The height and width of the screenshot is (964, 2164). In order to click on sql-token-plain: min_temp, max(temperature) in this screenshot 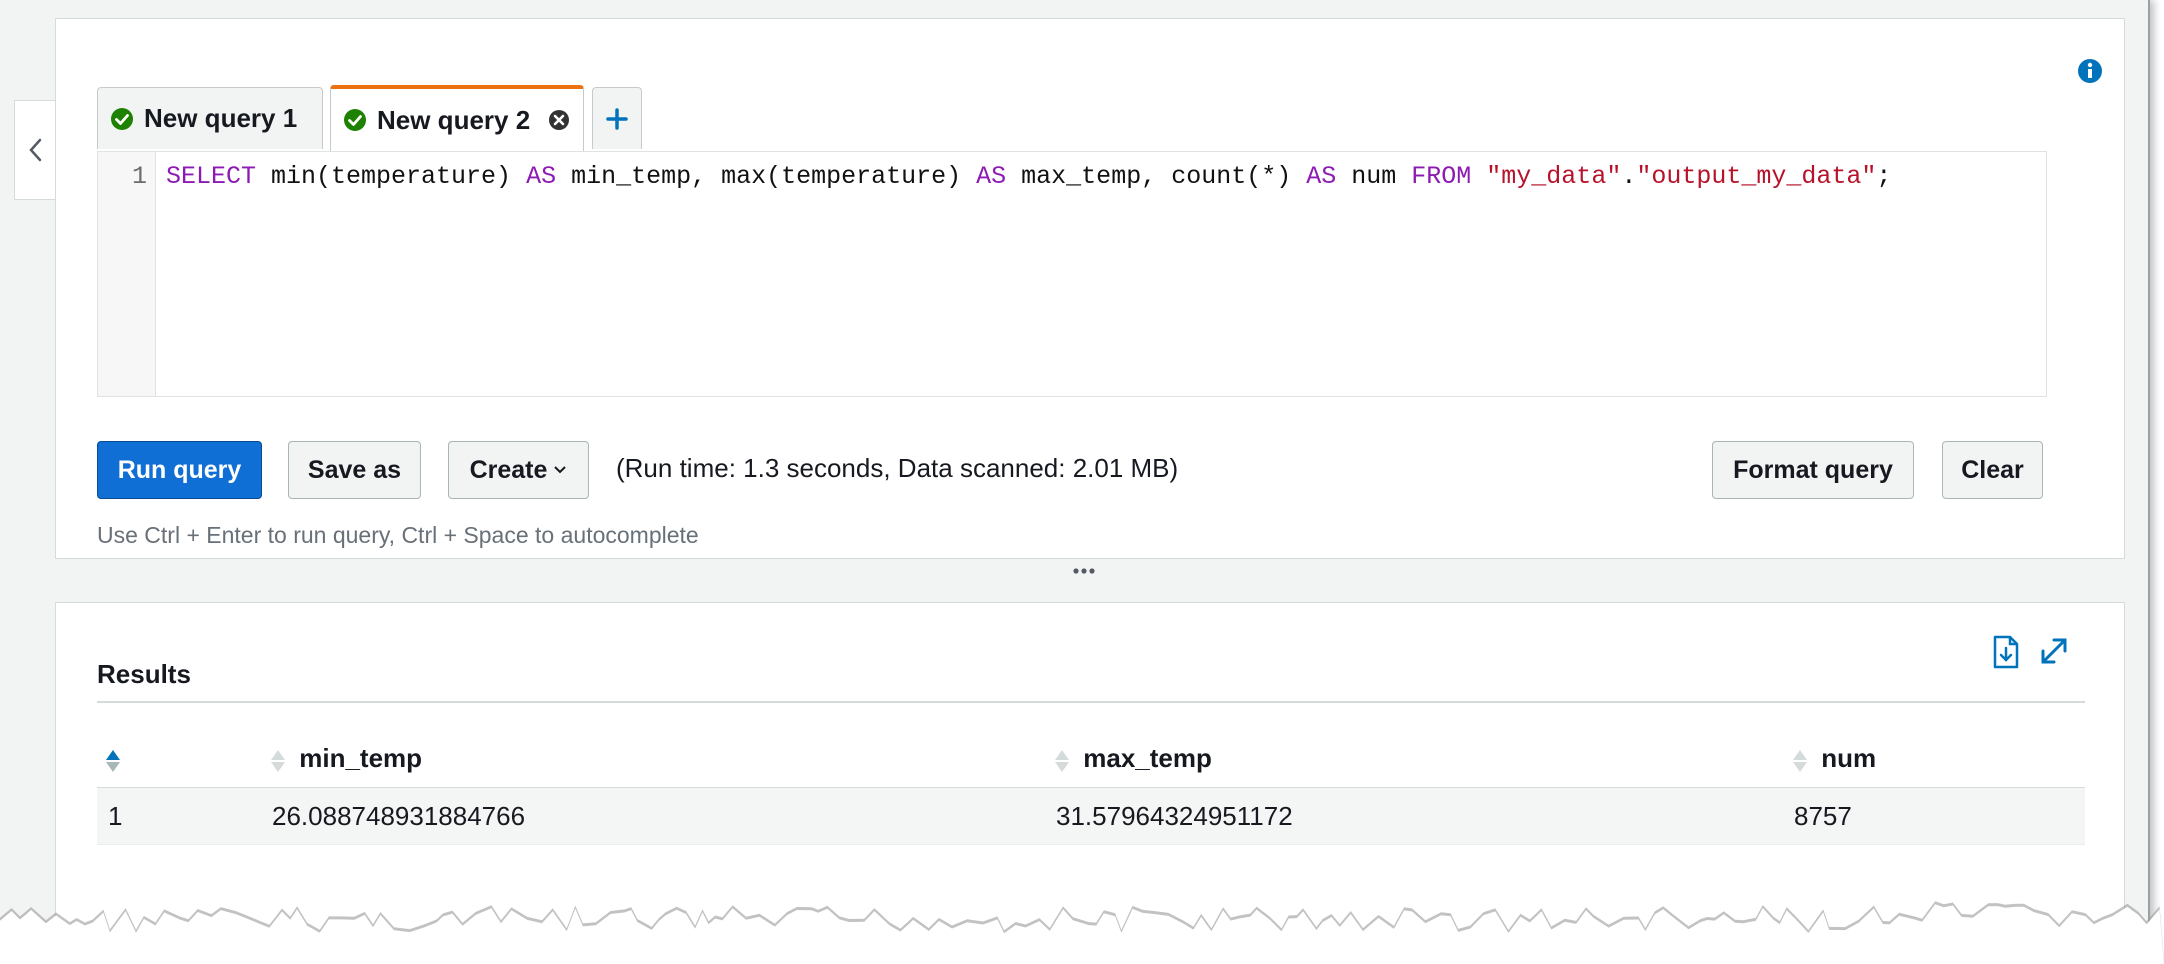, I will do `click(766, 176)`.